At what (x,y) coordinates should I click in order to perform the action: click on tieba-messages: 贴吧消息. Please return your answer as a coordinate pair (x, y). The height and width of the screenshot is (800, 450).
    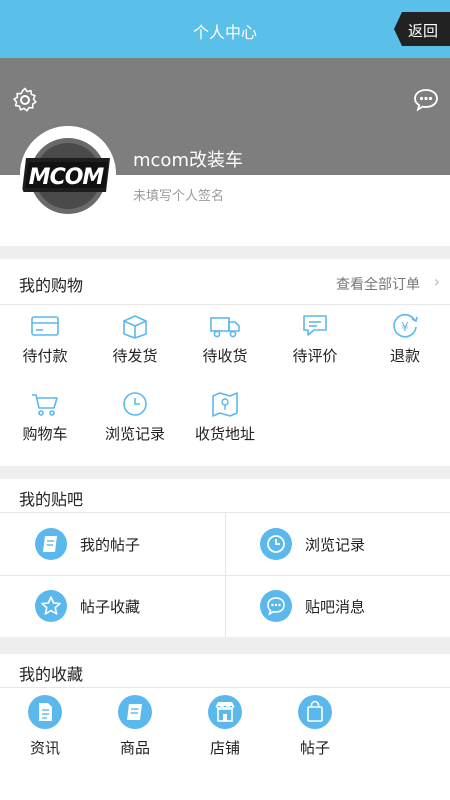
    Looking at the image, I should click on (337, 606).